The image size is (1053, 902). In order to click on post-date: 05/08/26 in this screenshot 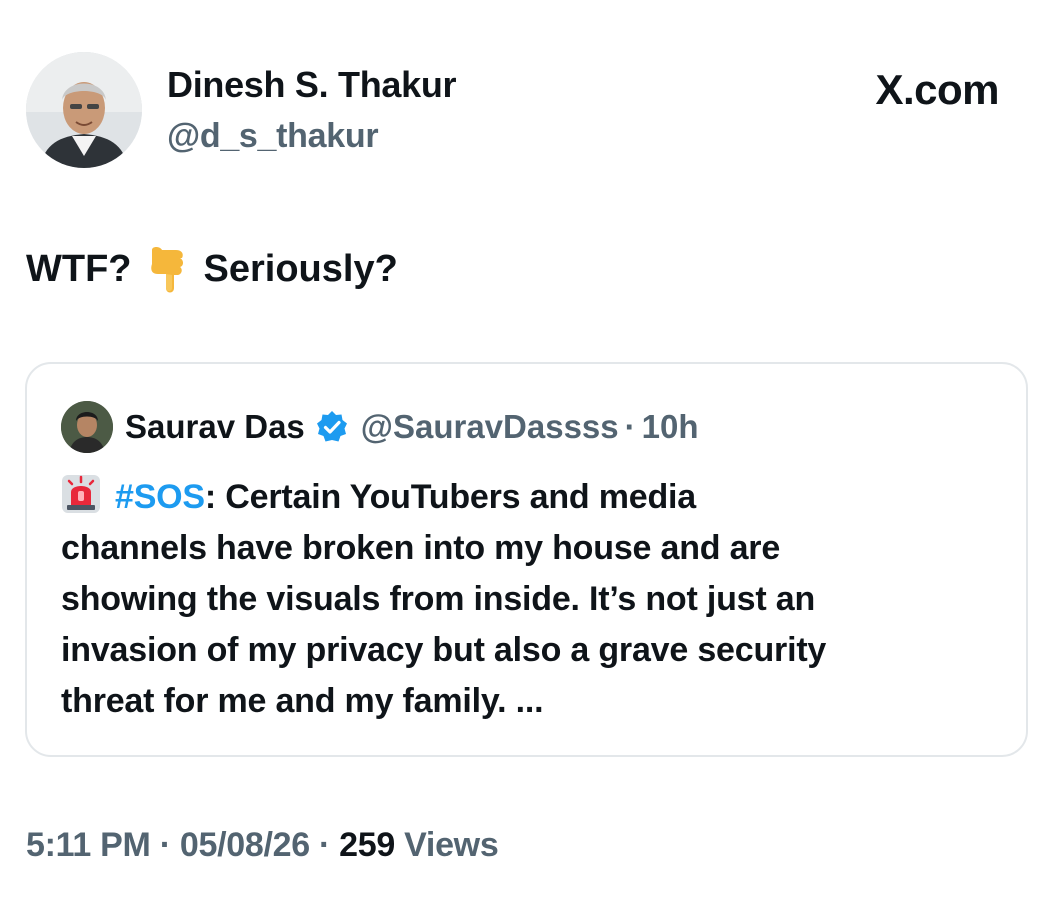, I will do `click(245, 845)`.